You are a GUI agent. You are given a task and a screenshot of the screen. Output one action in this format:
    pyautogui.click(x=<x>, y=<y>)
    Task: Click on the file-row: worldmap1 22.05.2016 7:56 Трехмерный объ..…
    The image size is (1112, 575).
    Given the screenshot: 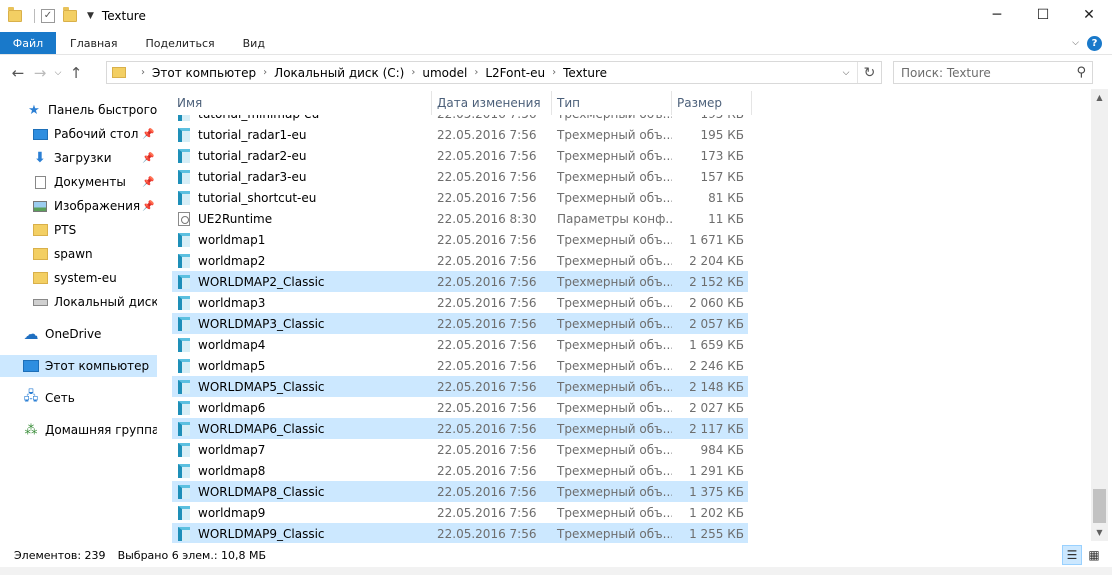 What is the action you would take?
    pyautogui.click(x=460, y=239)
    